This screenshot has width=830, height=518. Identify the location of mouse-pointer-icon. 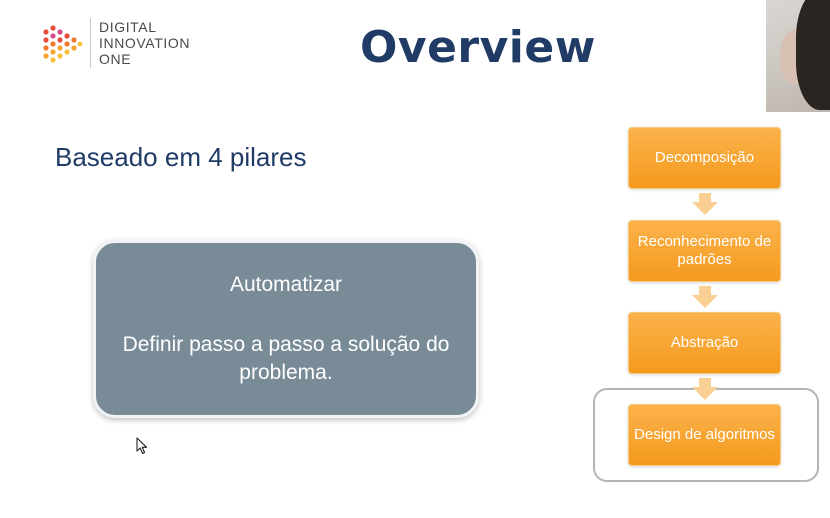
(142, 446).